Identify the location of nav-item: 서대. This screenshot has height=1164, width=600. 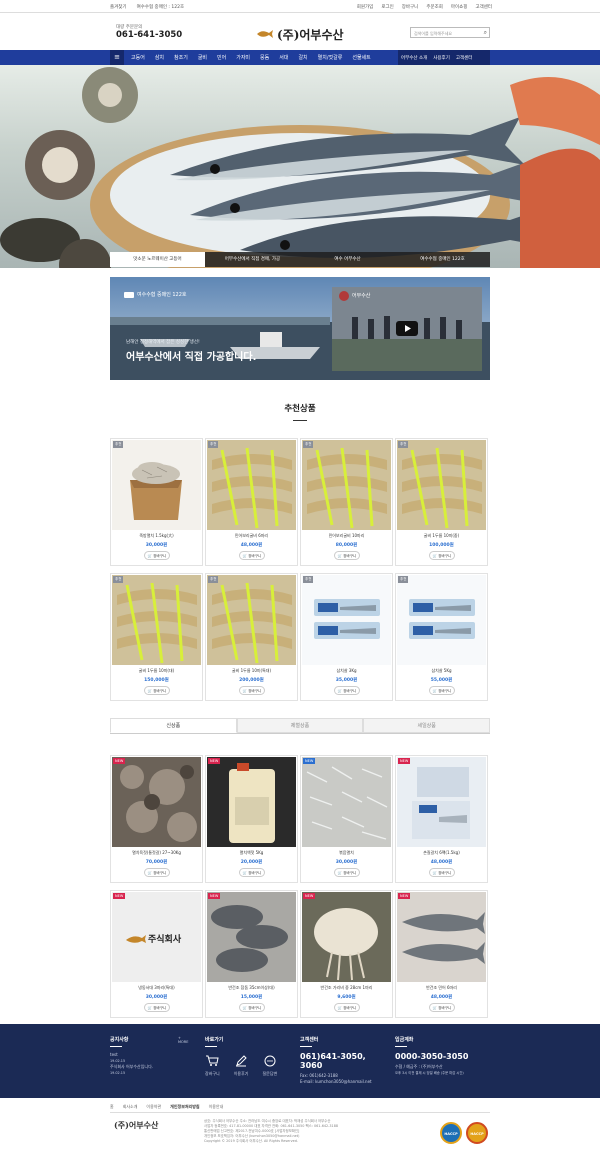
(283, 57).